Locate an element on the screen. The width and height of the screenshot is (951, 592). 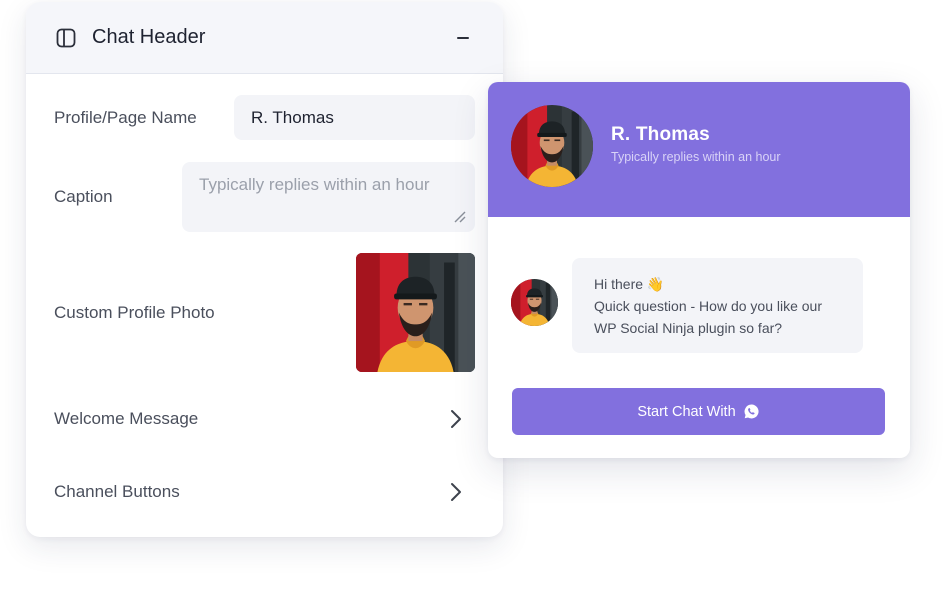
minus-icon is located at coordinates (463, 38).